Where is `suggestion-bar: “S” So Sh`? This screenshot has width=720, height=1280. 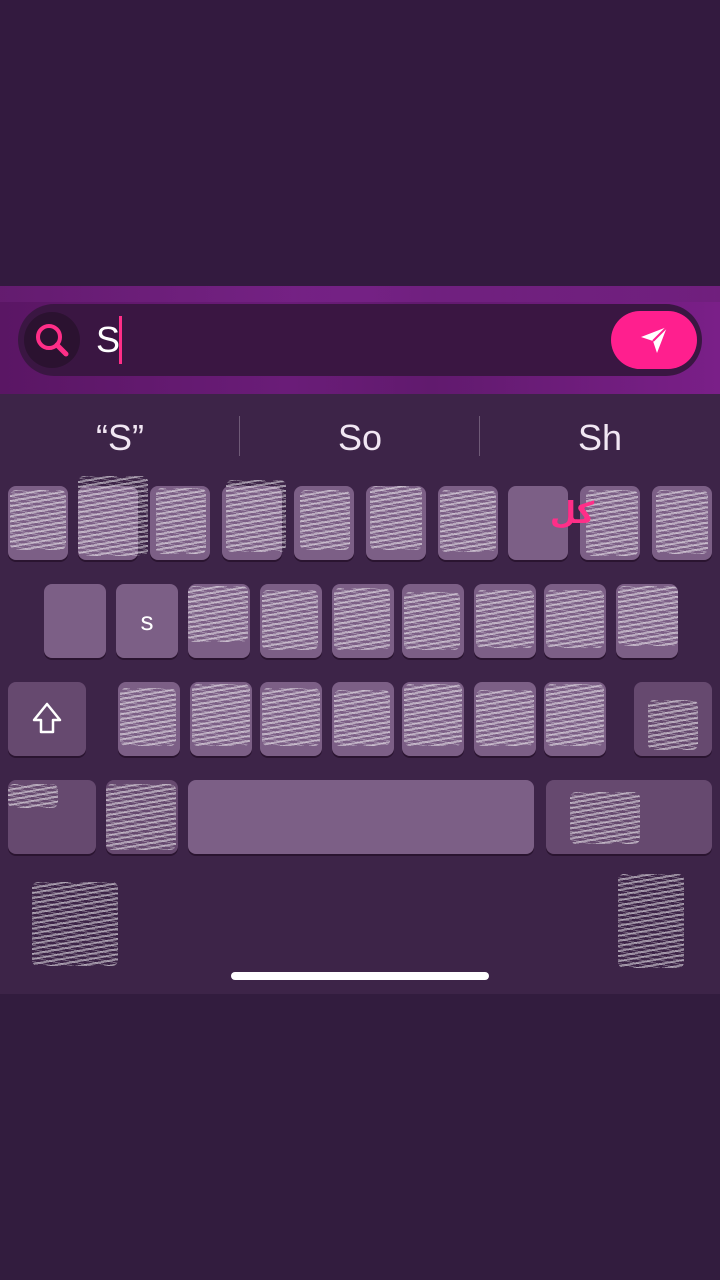 suggestion-bar: “S” So Sh is located at coordinates (360, 436).